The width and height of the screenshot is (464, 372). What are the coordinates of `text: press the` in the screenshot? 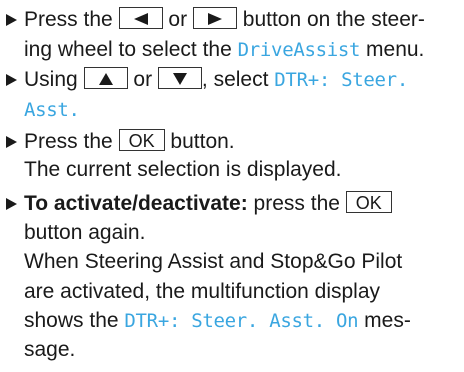 It's located at (296, 203).